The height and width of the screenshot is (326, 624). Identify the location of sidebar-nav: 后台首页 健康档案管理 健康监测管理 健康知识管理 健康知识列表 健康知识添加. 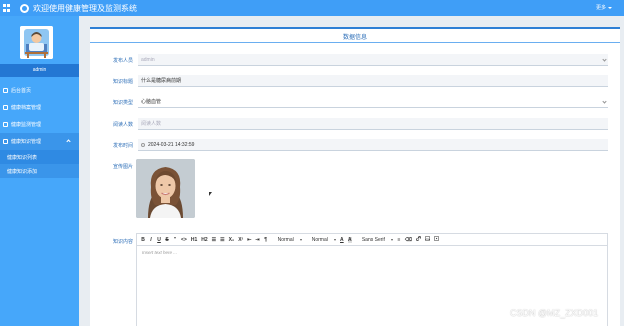
(39, 130).